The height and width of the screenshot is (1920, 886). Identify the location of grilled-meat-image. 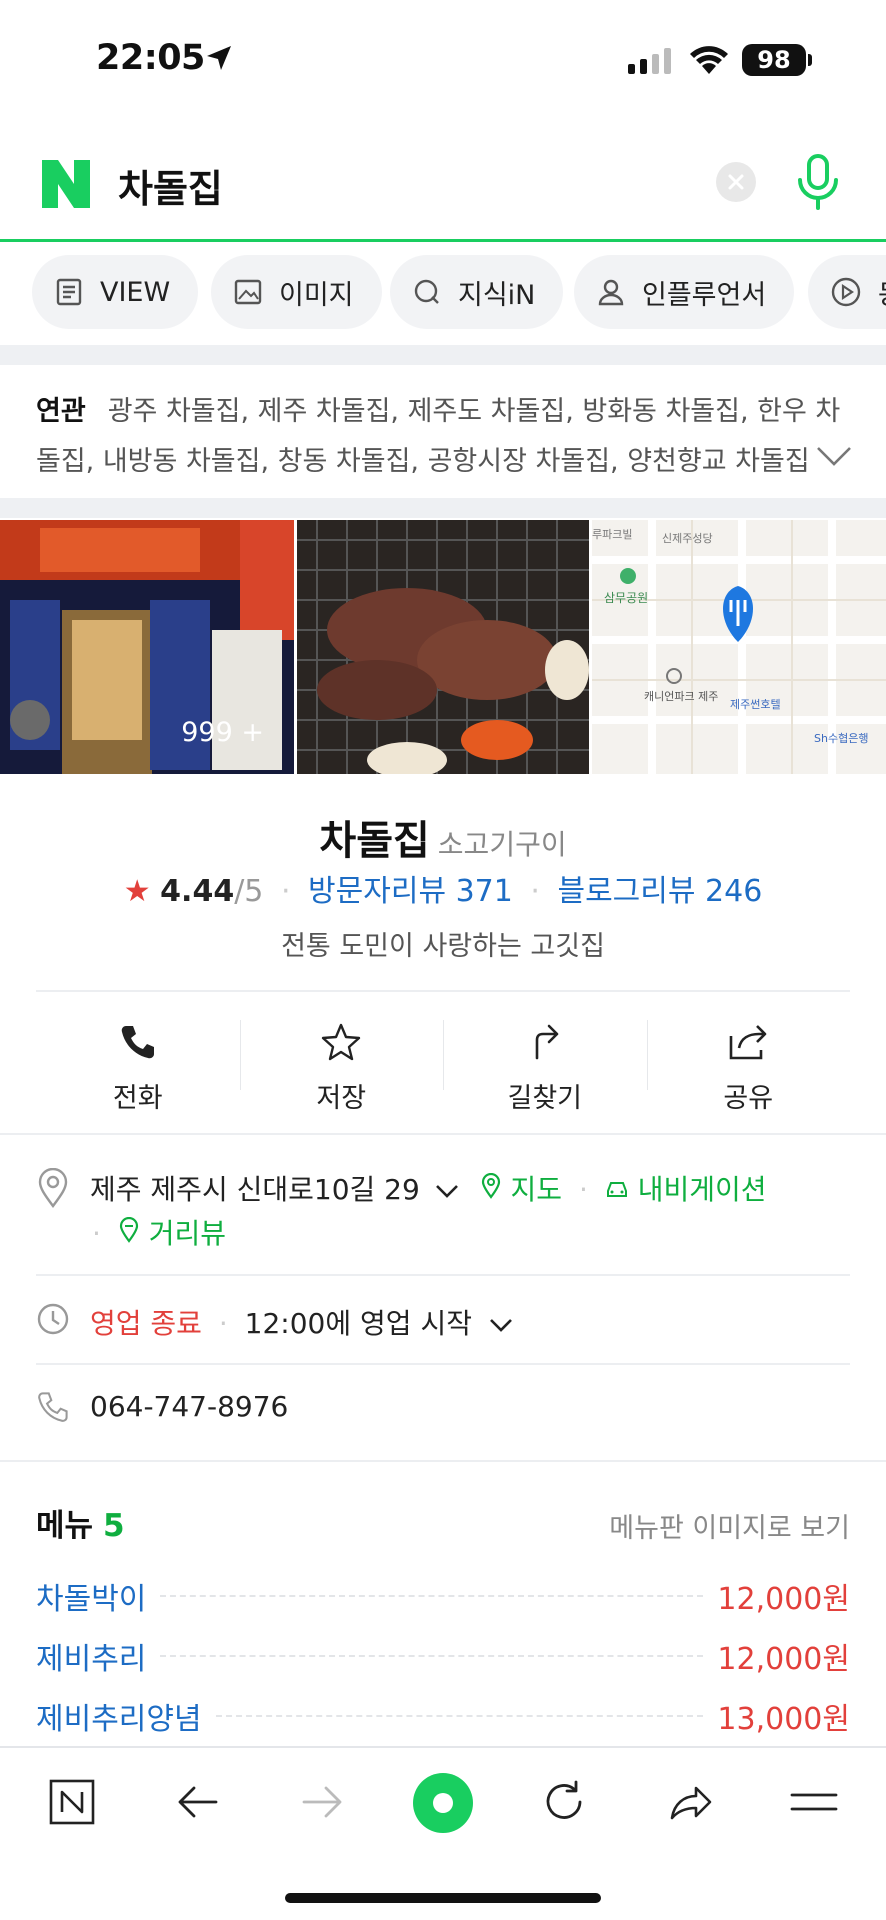
(443, 647).